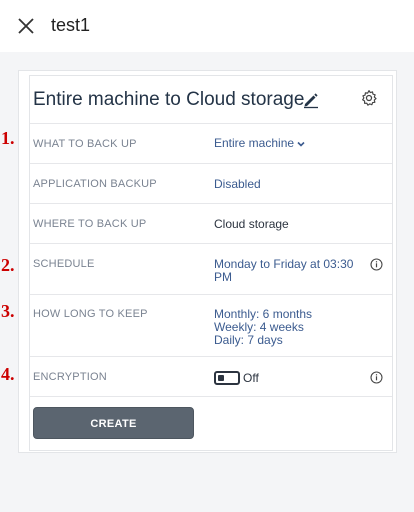 This screenshot has width=414, height=512. Describe the element at coordinates (248, 340) in the screenshot. I see `retention-daily: Daily: 7 days` at that location.